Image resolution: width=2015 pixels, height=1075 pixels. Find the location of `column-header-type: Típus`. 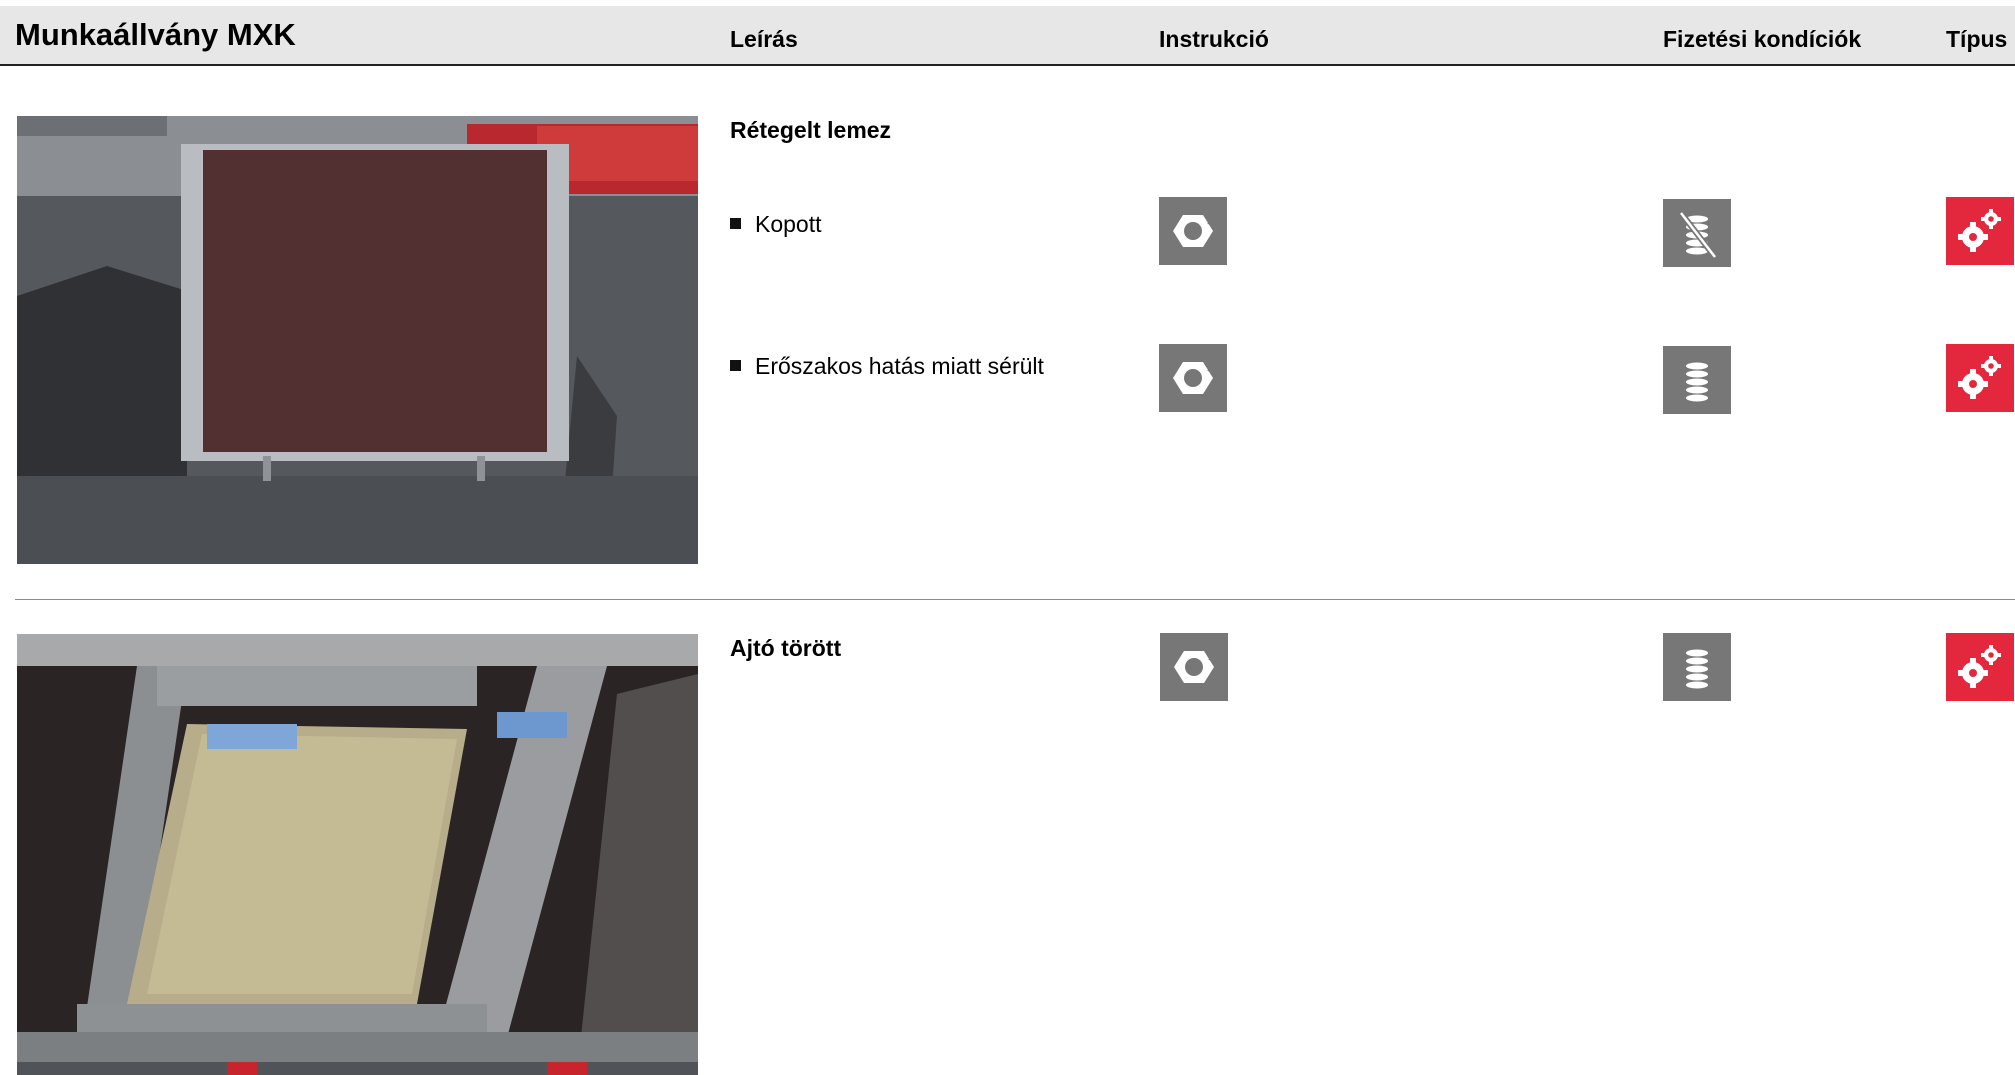

column-header-type: Típus is located at coordinates (1977, 39).